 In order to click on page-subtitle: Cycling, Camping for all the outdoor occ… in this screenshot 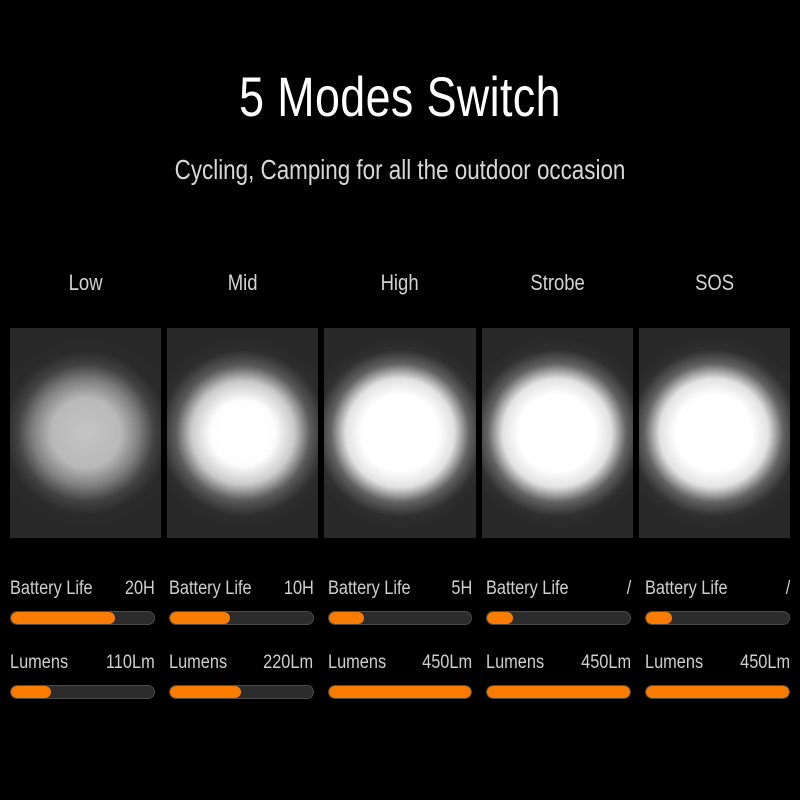, I will do `click(400, 169)`.